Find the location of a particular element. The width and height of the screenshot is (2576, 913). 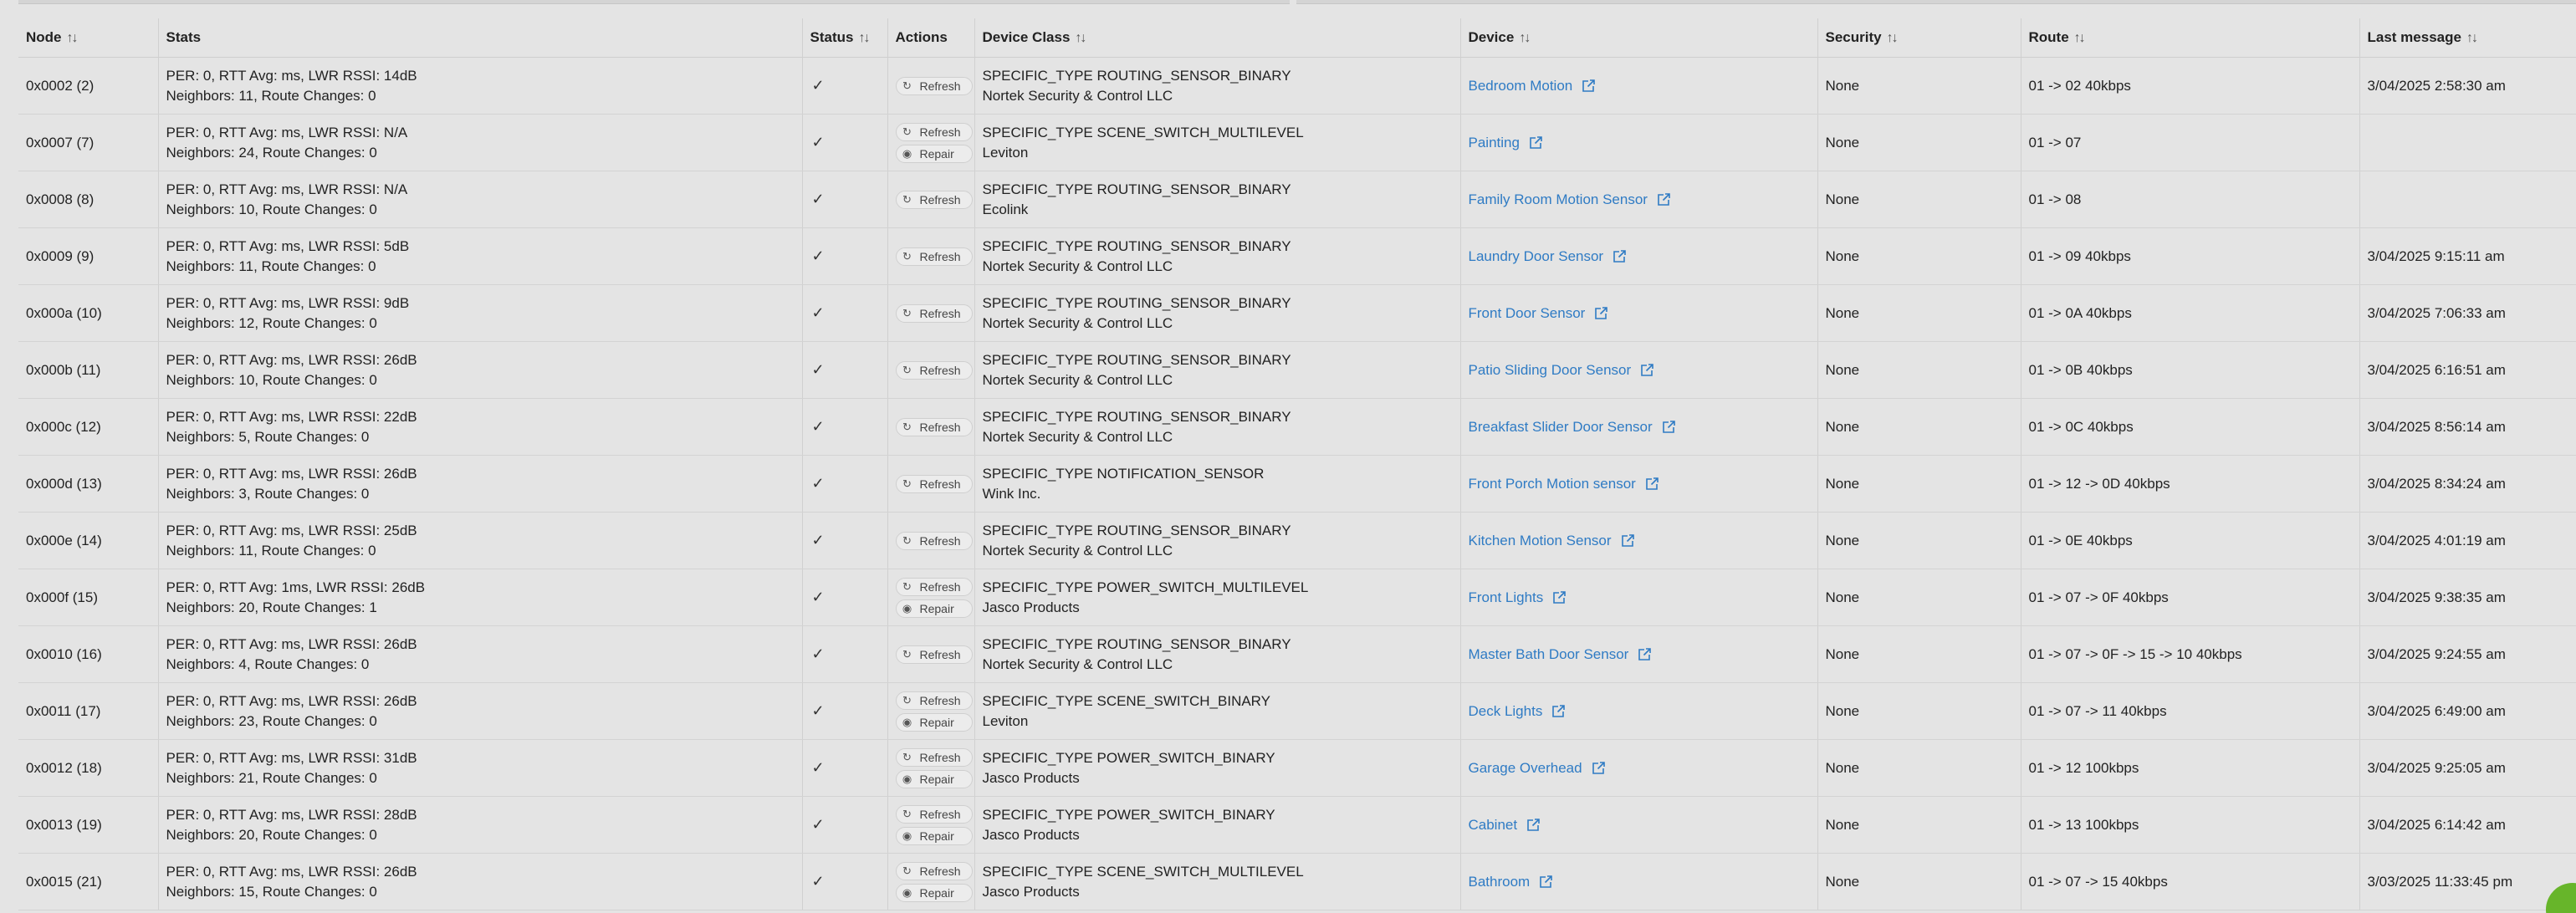

device-link: Front Door Sensor is located at coordinates (1539, 314).